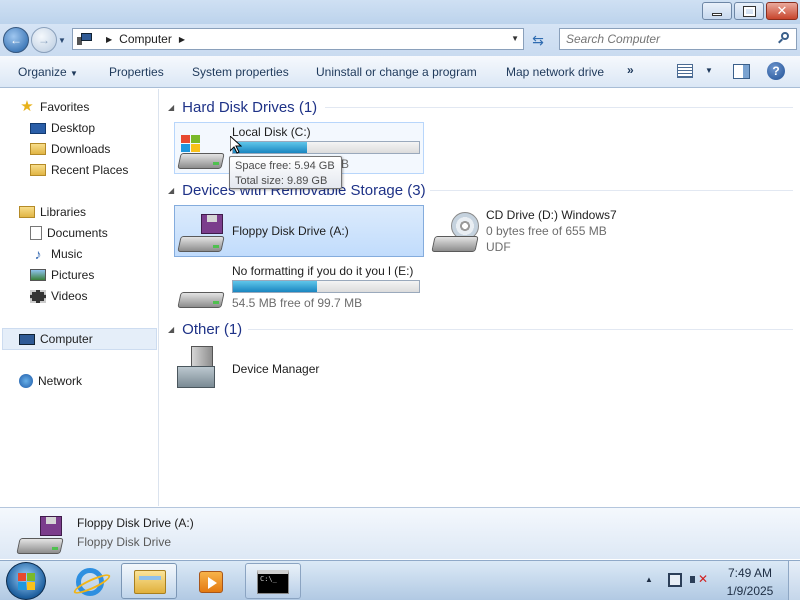 The height and width of the screenshot is (600, 800). What do you see at coordinates (36, 233) in the screenshot?
I see `documents-icon` at bounding box center [36, 233].